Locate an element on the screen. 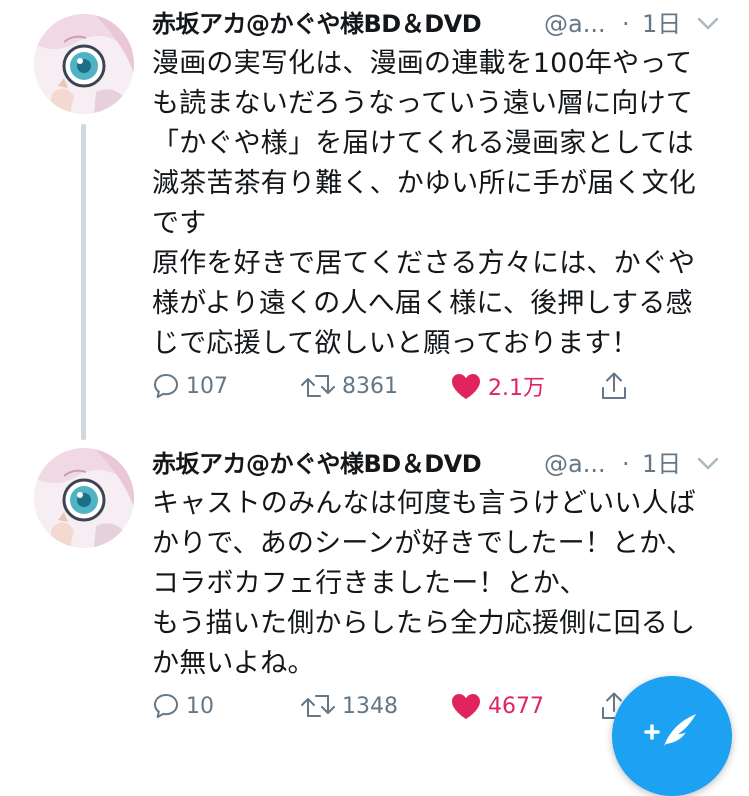  compose-tweet-button is located at coordinates (672, 736).